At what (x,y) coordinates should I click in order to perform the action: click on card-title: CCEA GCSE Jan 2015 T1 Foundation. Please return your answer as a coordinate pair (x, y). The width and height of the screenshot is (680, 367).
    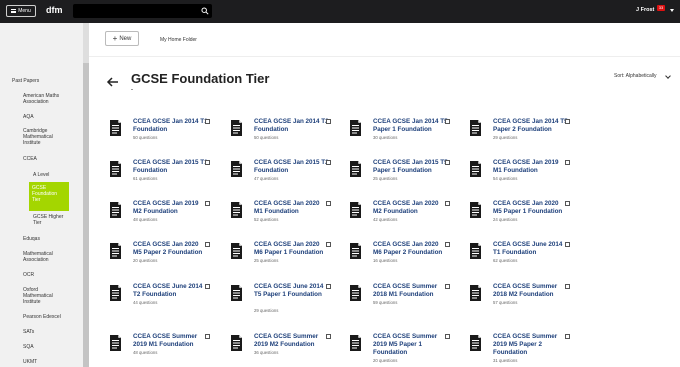
    Looking at the image, I should click on (171, 167).